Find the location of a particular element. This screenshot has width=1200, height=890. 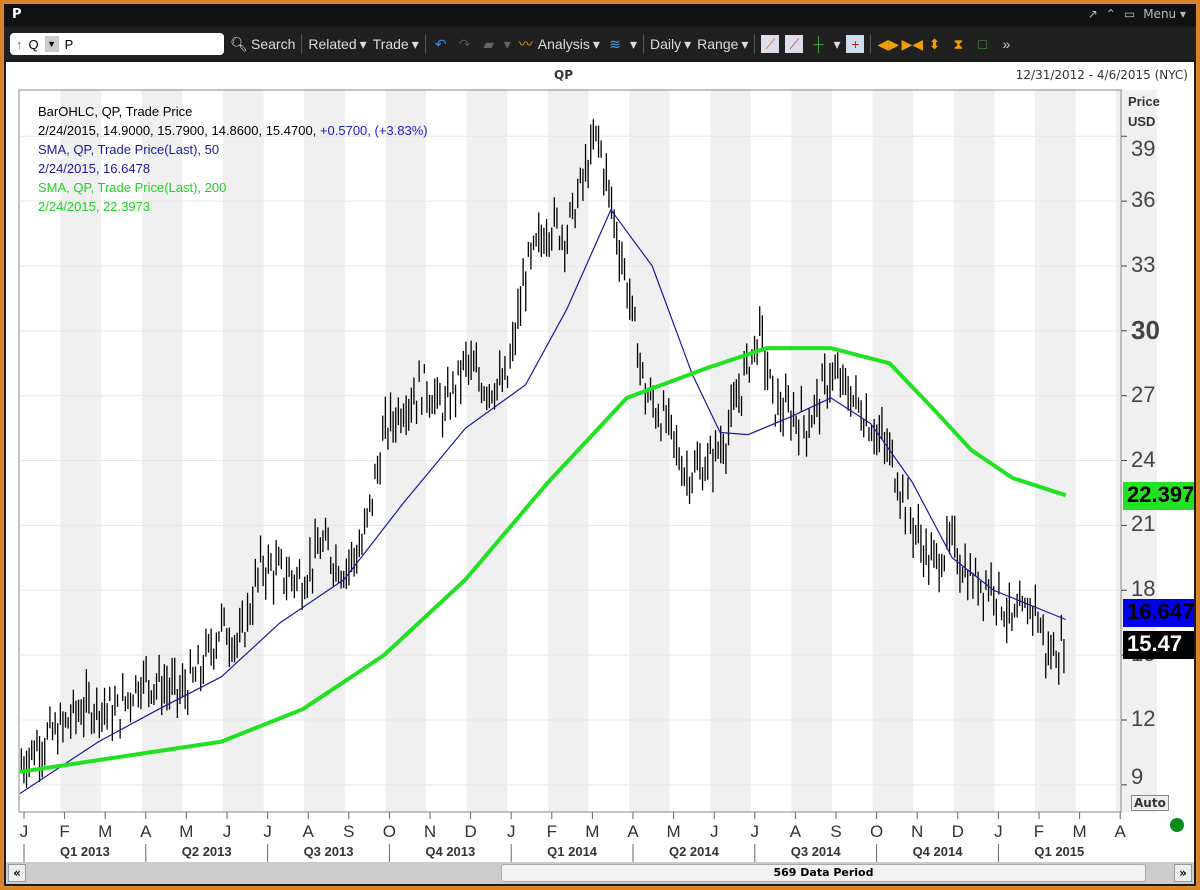

quarter-tick-label: Q4 2013 is located at coordinates (450, 851).